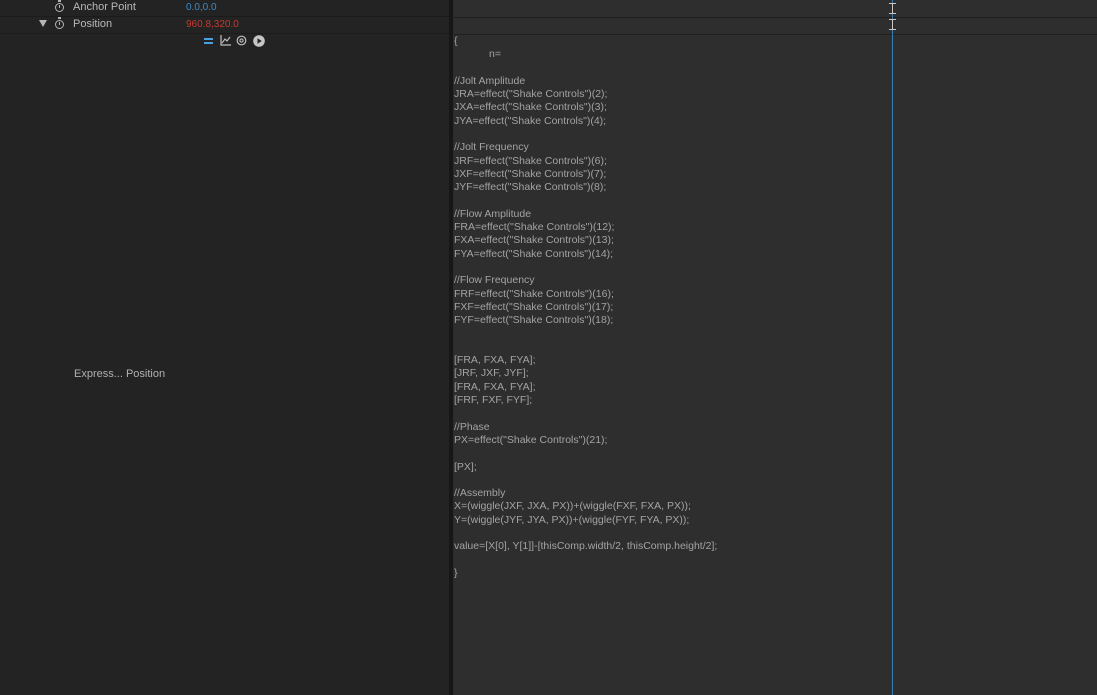  I want to click on timeline-row-anchor, so click(775, 9).